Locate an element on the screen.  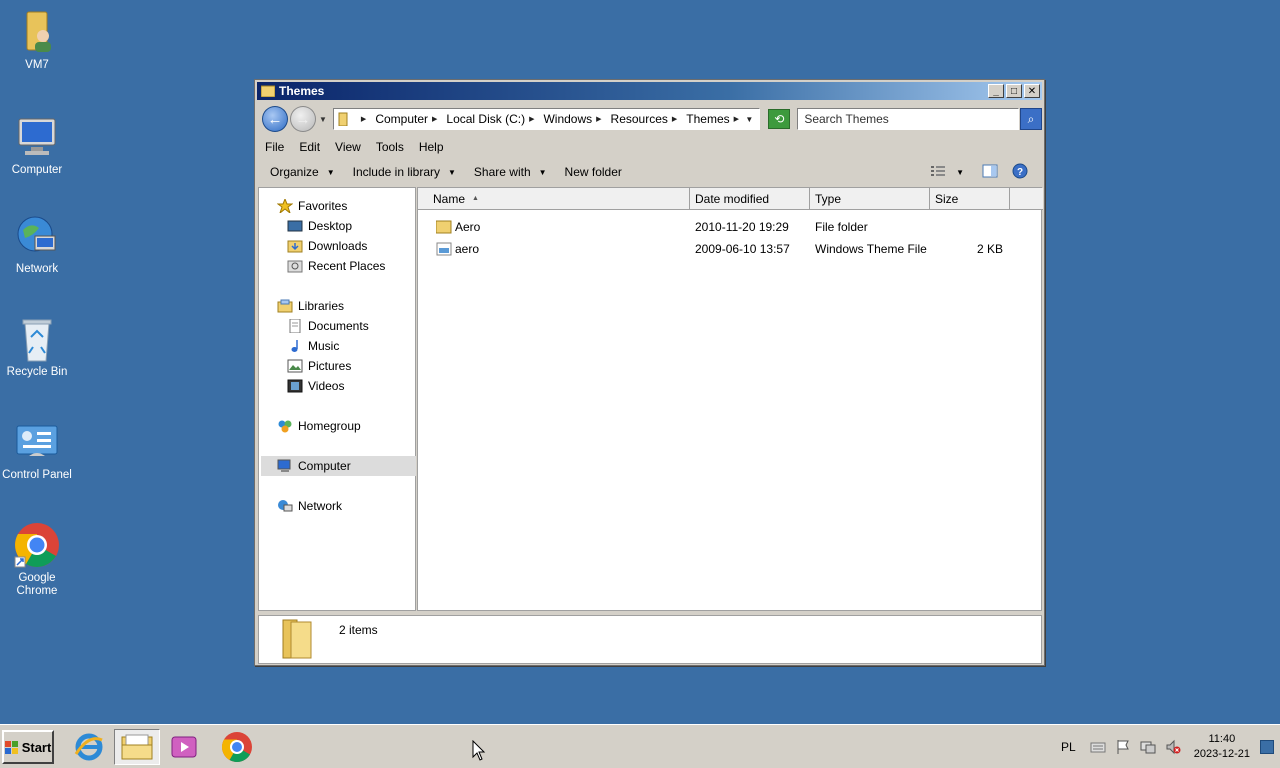
nav-music: Music is located at coordinates (313, 346).